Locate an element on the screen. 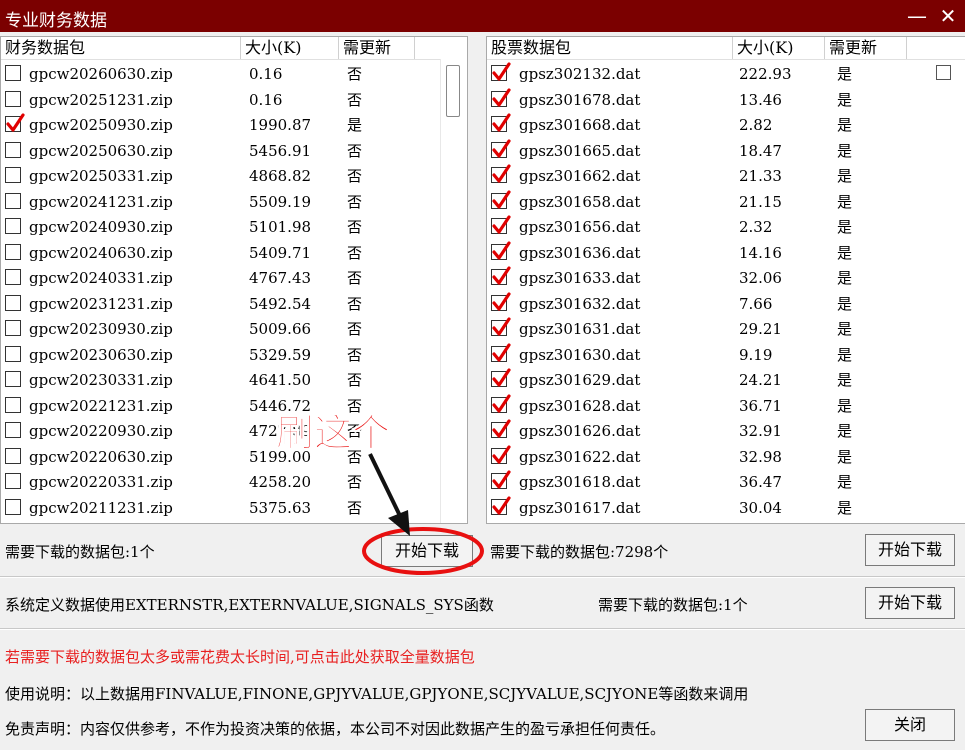 Image resolution: width=965 pixels, height=750 pixels. stock-row: gpsz301636.dat 14.16 是 is located at coordinates (726, 253).